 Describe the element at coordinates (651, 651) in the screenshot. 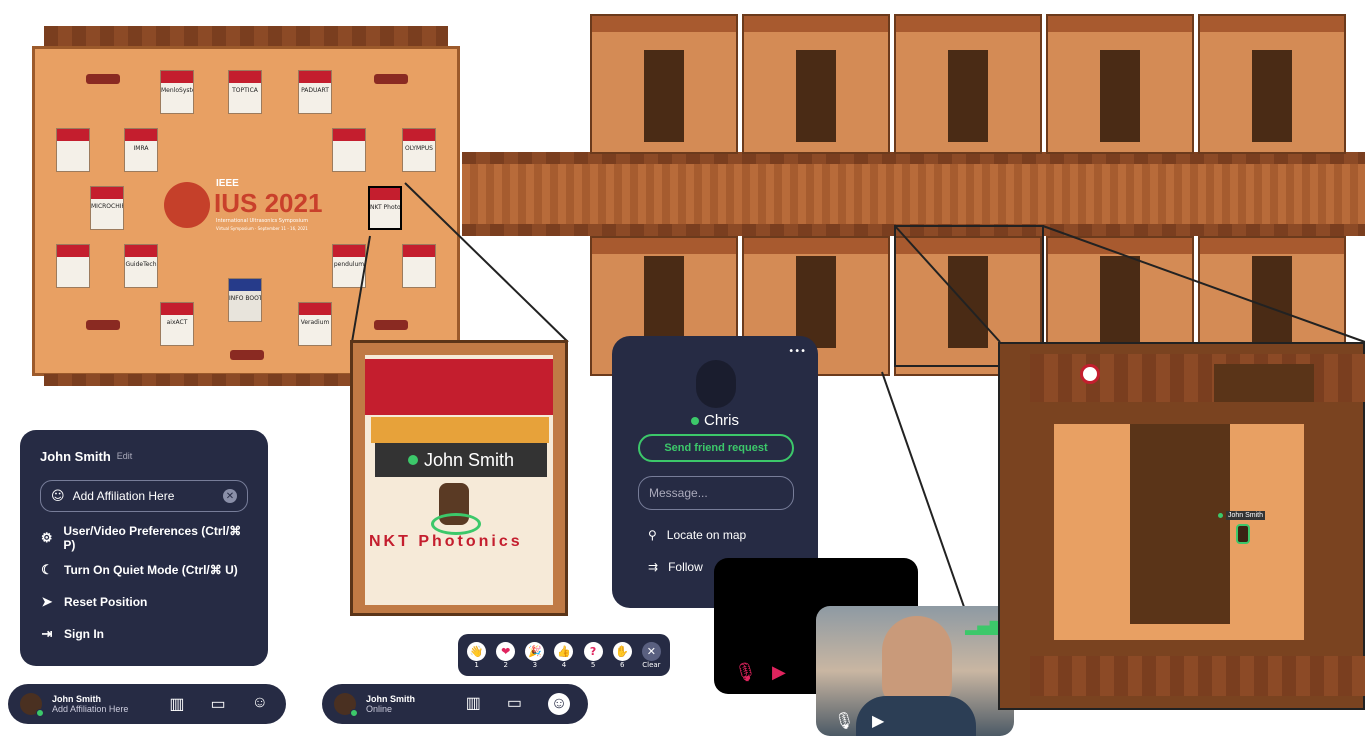

I see `close-icon: ✕` at that location.